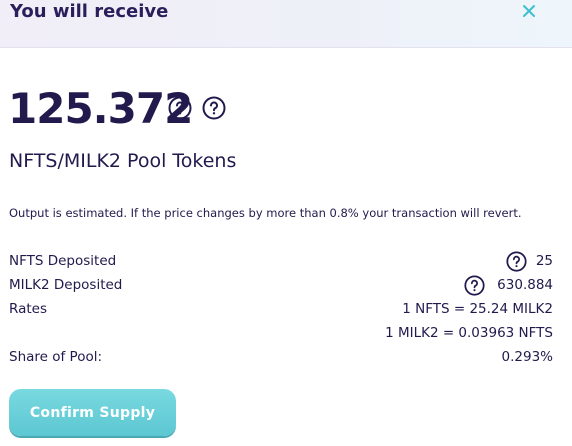  Describe the element at coordinates (63, 261) in the screenshot. I see `nfts-deposited-label: NFTS Deposited` at that location.